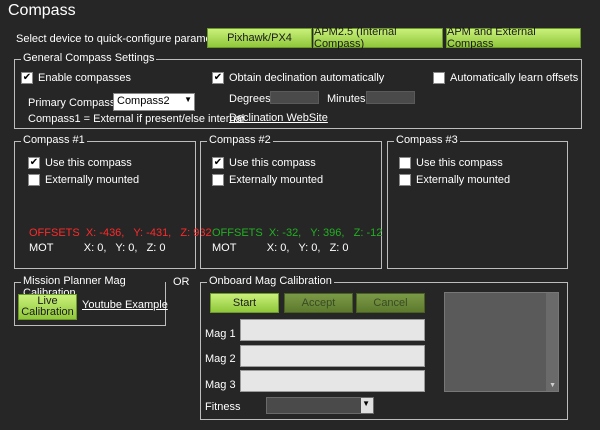 The width and height of the screenshot is (600, 430). I want to click on obtain-declination-label: Obtain declination automatically, so click(307, 78).